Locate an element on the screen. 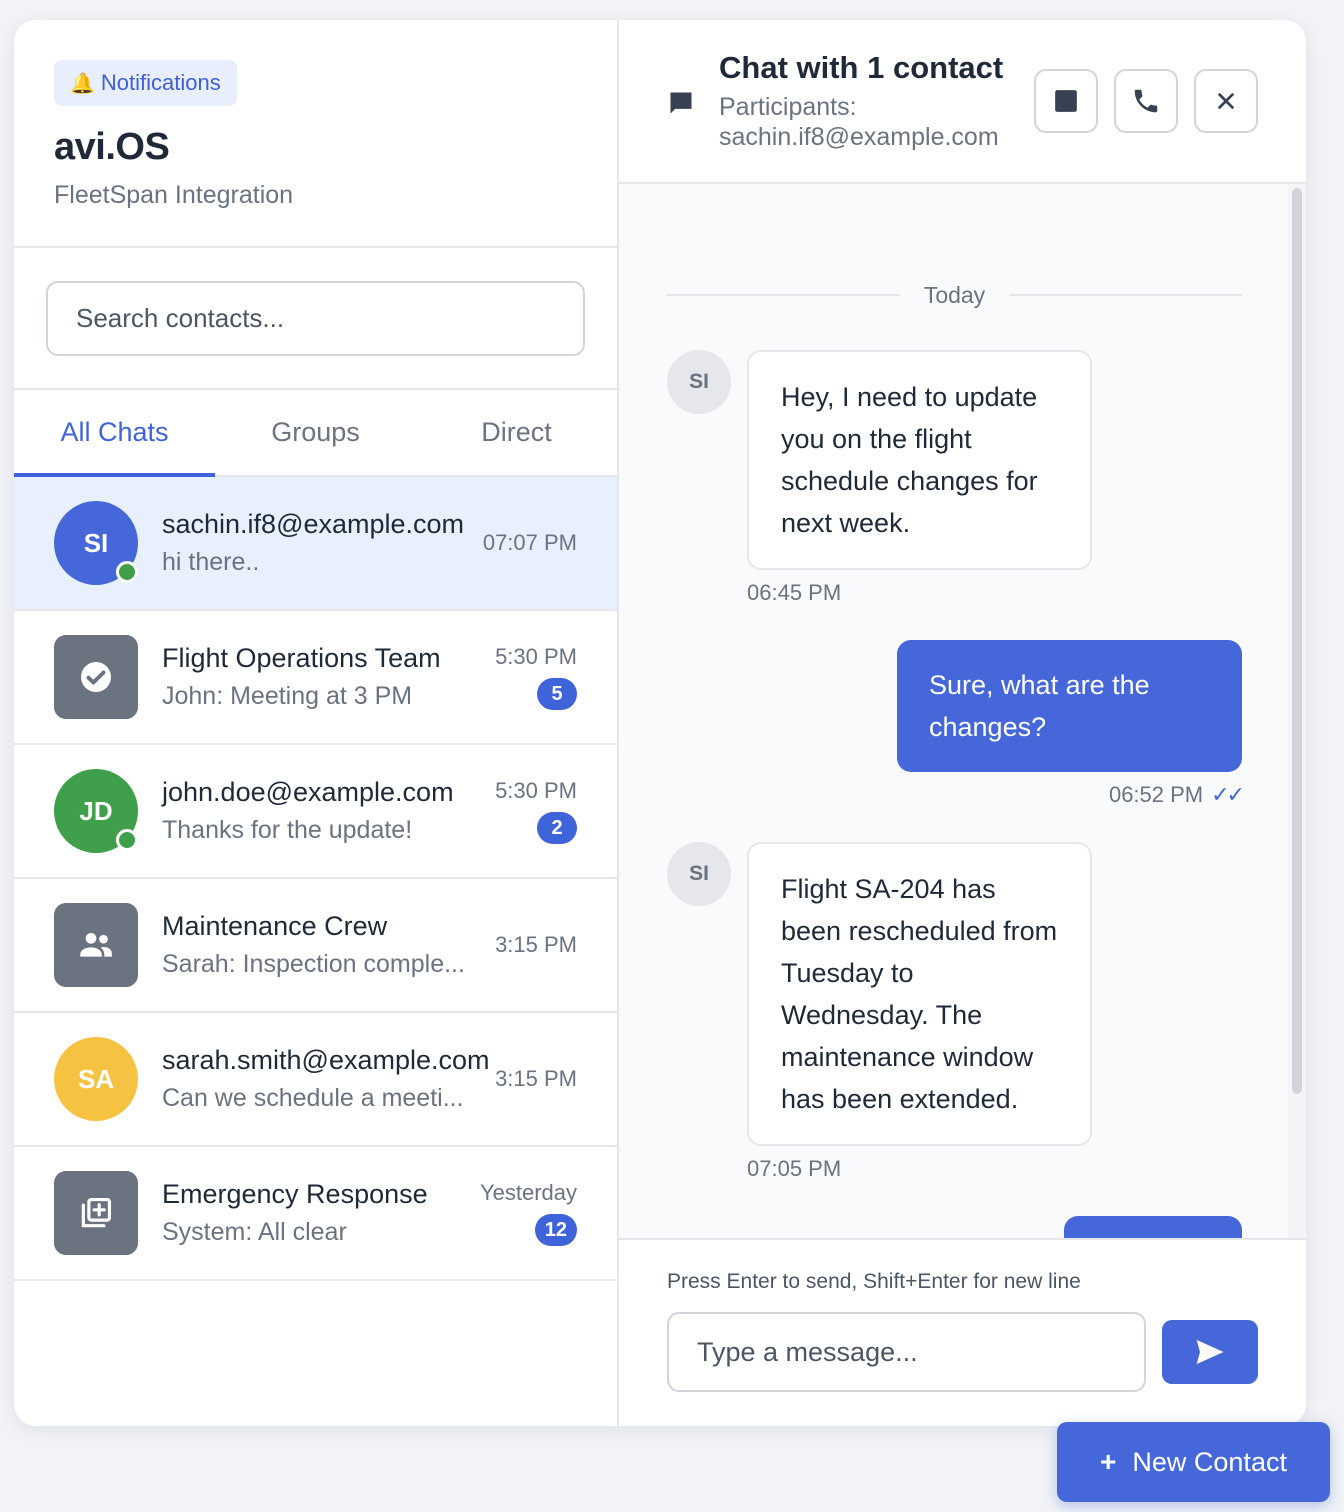 This screenshot has height=1512, width=1344. message-time: 07:05 PM is located at coordinates (794, 1168).